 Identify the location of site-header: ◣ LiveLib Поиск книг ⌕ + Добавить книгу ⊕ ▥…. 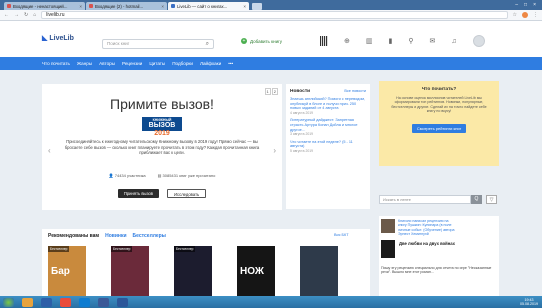
(271, 39).